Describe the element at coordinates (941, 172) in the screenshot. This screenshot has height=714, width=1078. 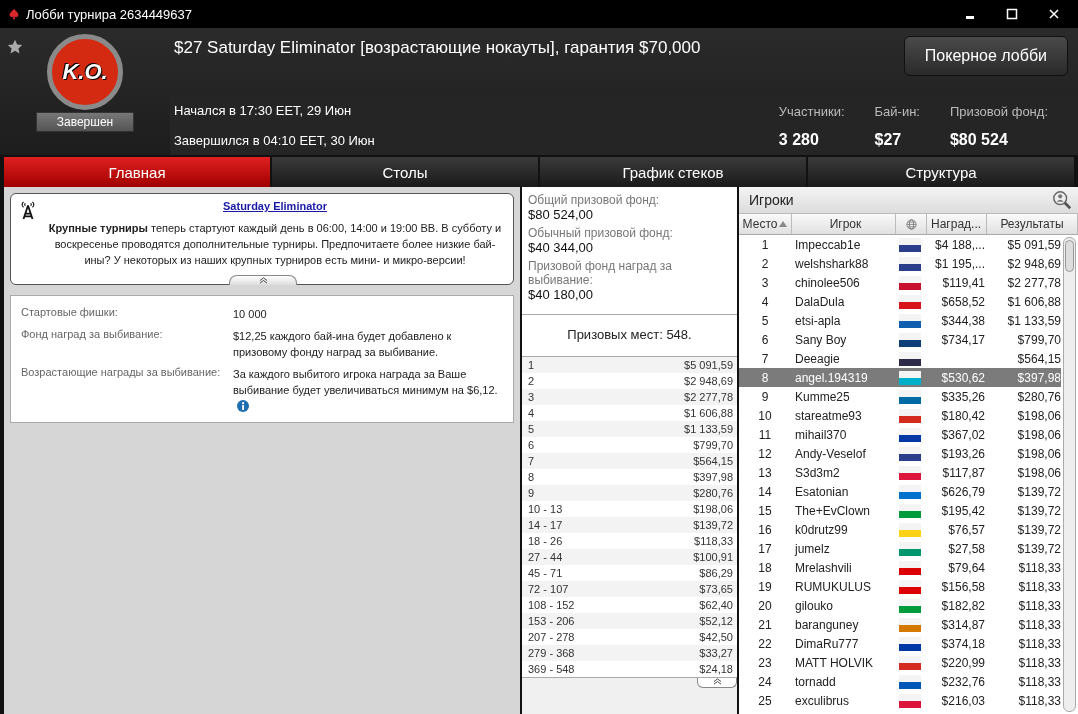
I see `tab: Структура` at that location.